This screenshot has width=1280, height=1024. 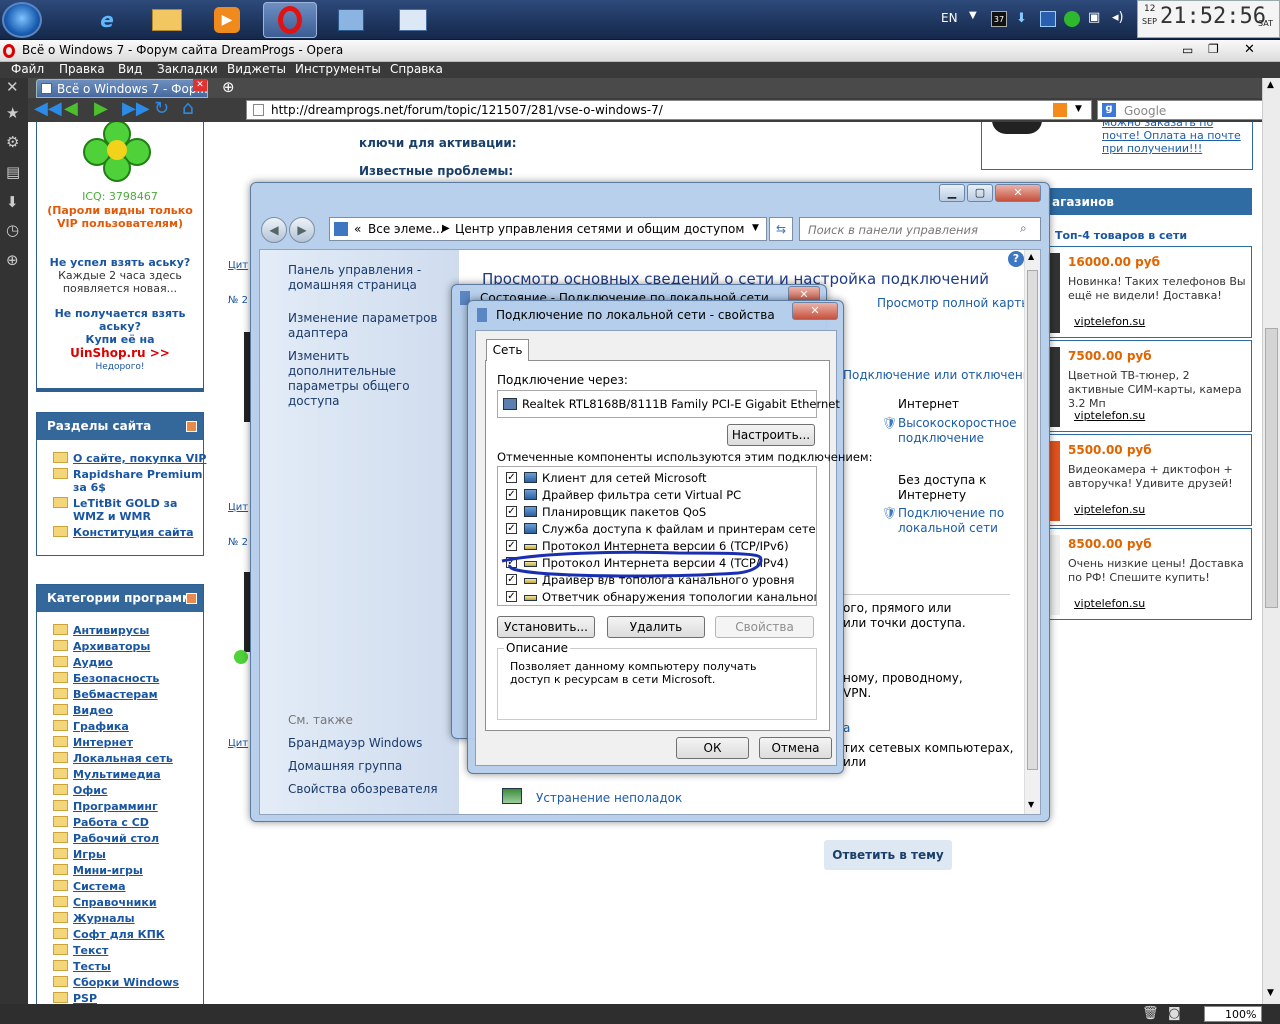 I want to click on forward-icon: ▶, so click(x=101, y=108).